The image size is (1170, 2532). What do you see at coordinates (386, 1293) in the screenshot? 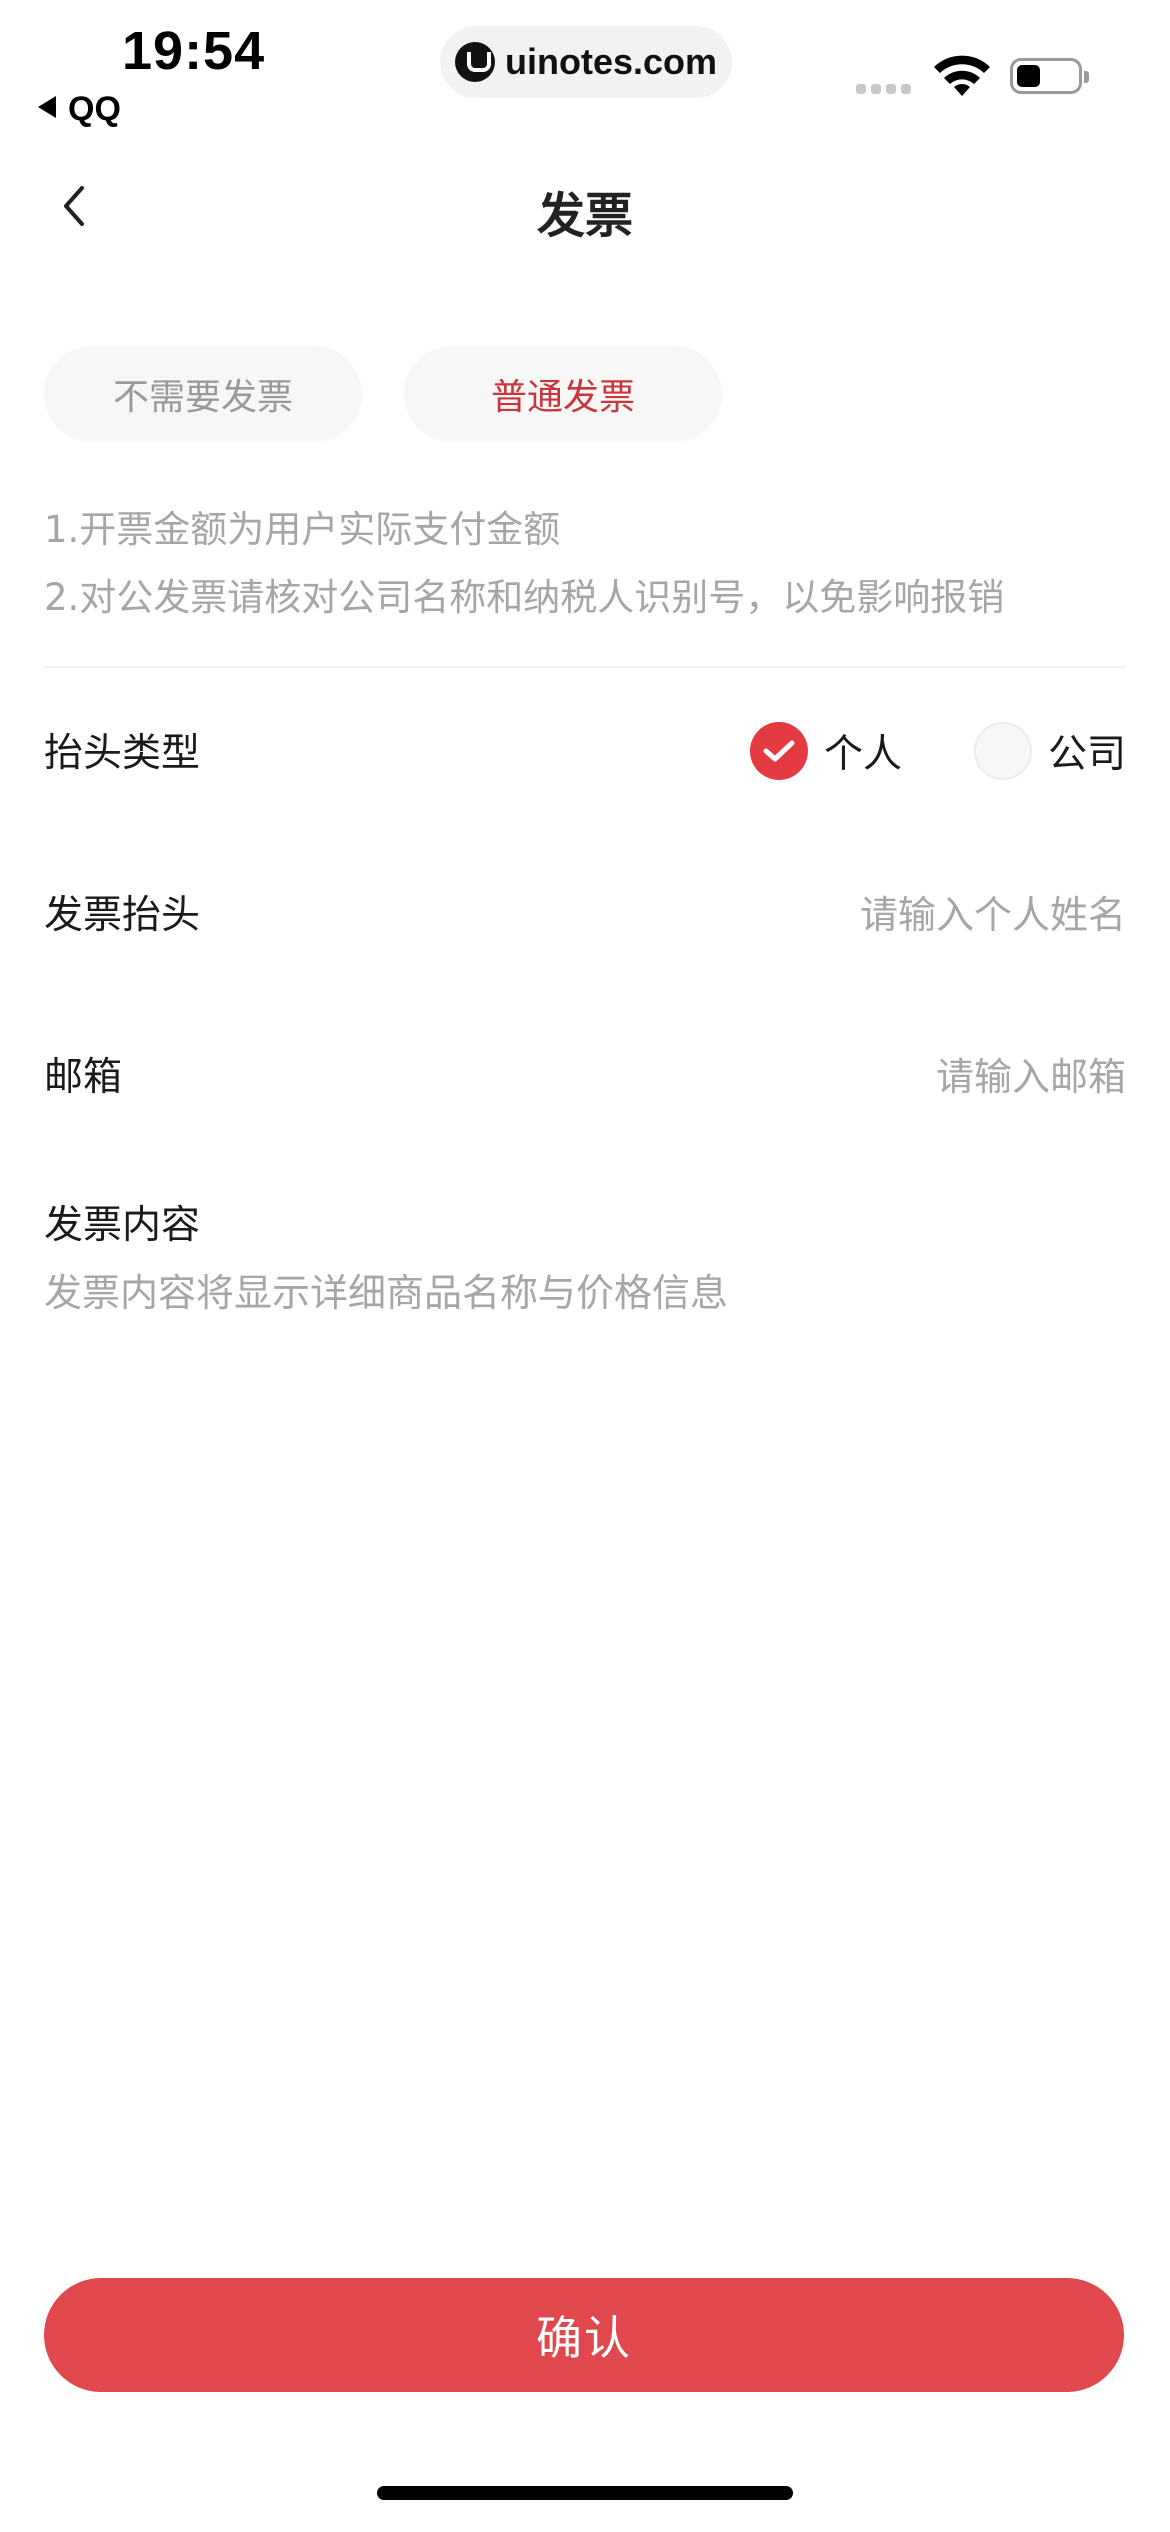
I see `invoice-content-description: 发票内容将显示详细商品名称与价格信息` at bounding box center [386, 1293].